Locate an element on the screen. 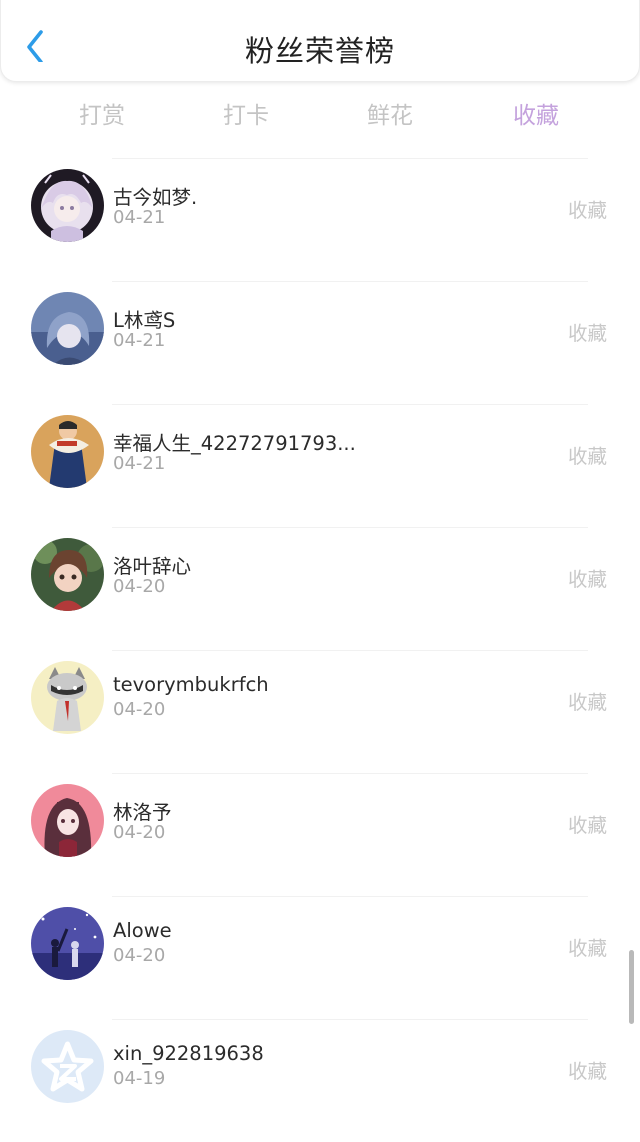  fan-name: xin_922819638 is located at coordinates (188, 1053).